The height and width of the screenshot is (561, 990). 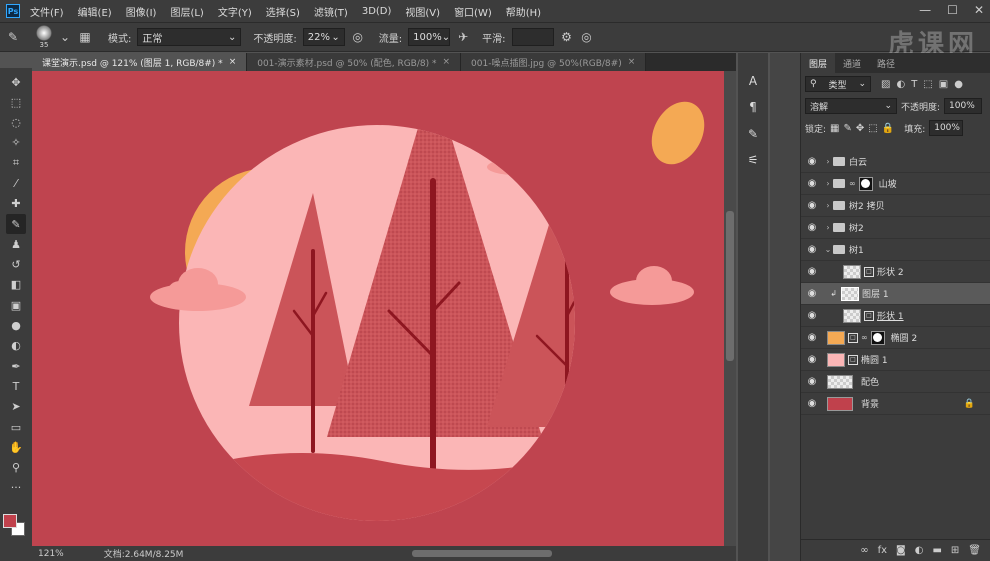 I want to click on scroll-thumb, so click(x=730, y=286).